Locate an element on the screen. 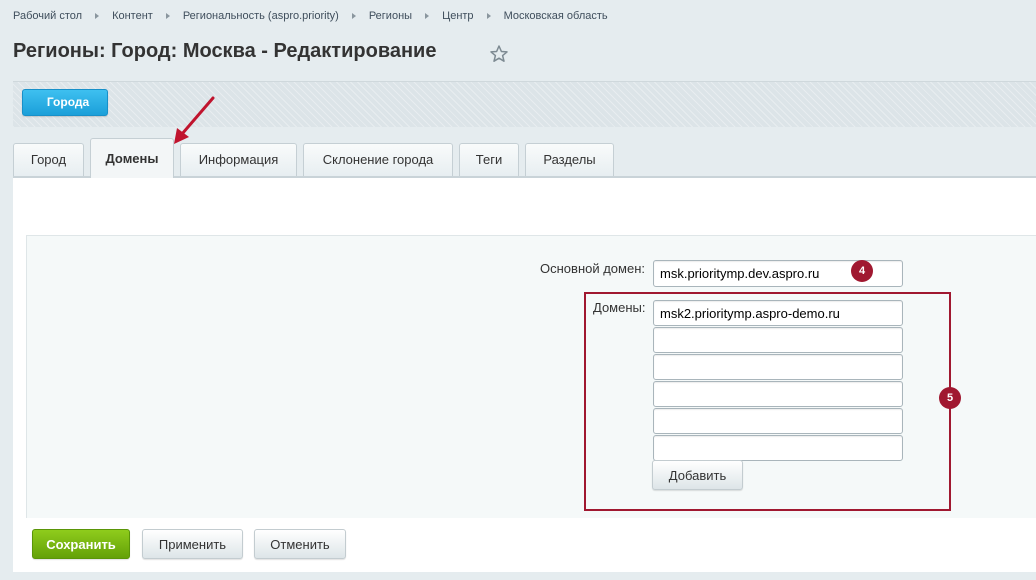  breadcrumb-desktop: Рабочий стол is located at coordinates (47, 16).